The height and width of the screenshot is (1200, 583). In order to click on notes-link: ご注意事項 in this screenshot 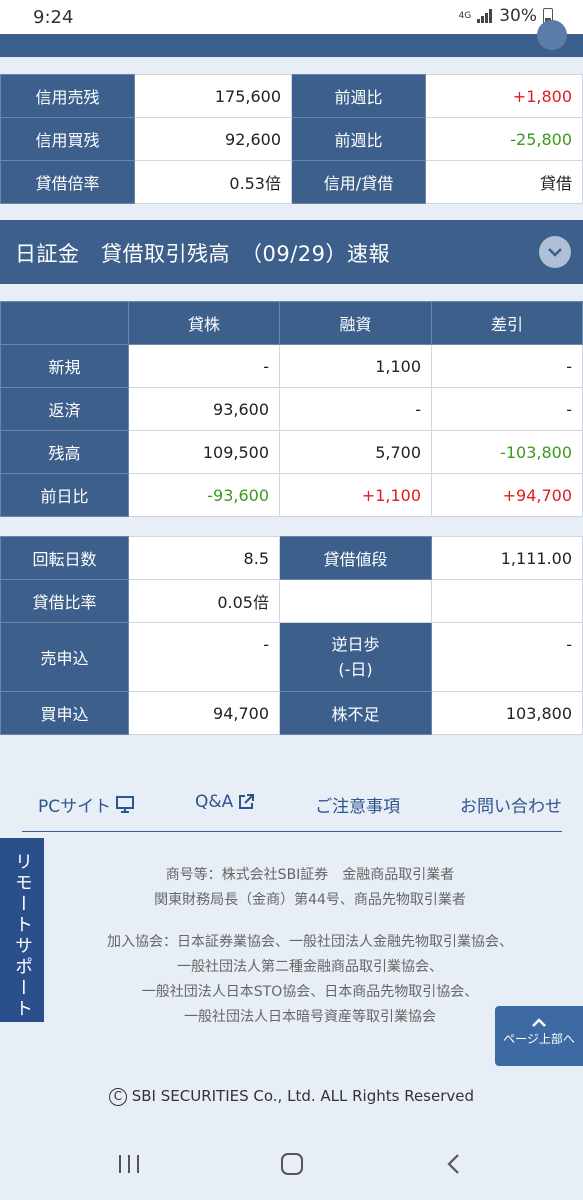, I will do `click(357, 804)`.